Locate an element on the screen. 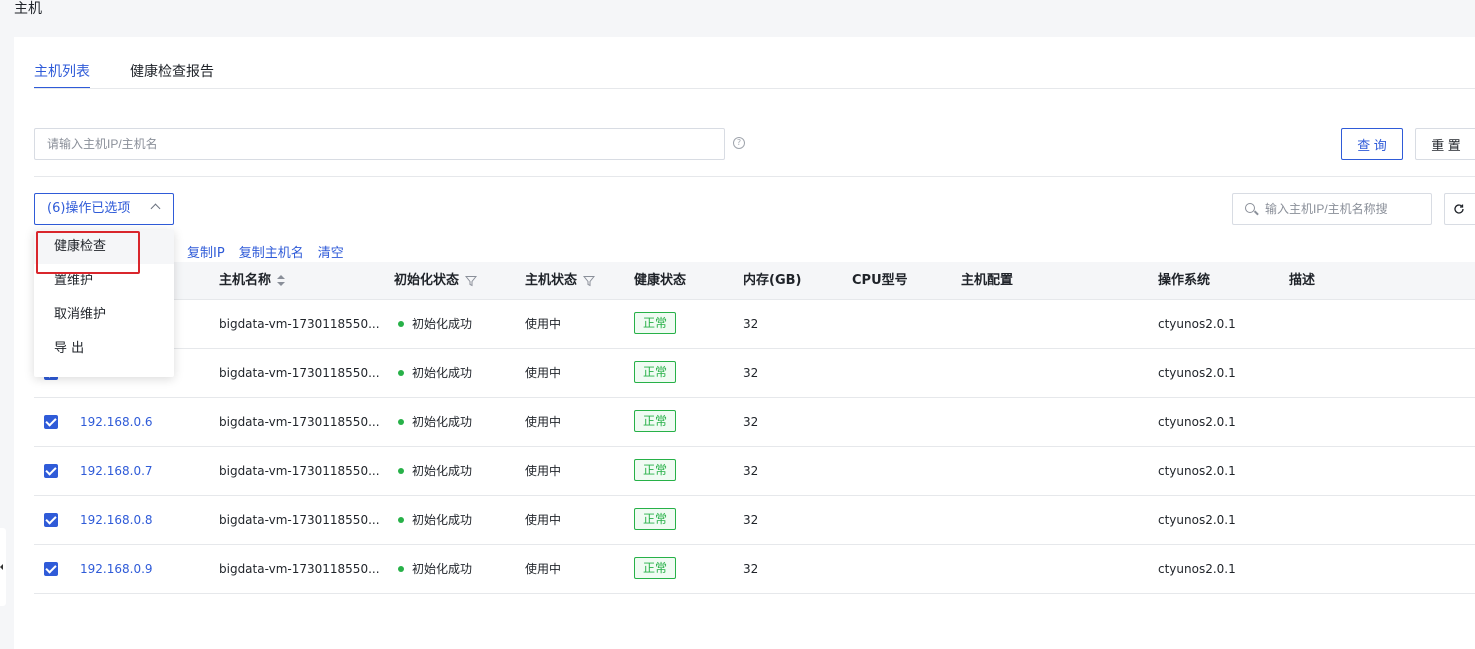  host-ip-link: 192.168.0.9 is located at coordinates (116, 569).